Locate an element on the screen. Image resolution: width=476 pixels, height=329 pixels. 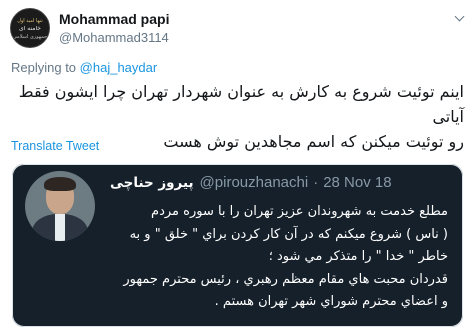
quoted-date: 28 Nov 18 is located at coordinates (357, 182).